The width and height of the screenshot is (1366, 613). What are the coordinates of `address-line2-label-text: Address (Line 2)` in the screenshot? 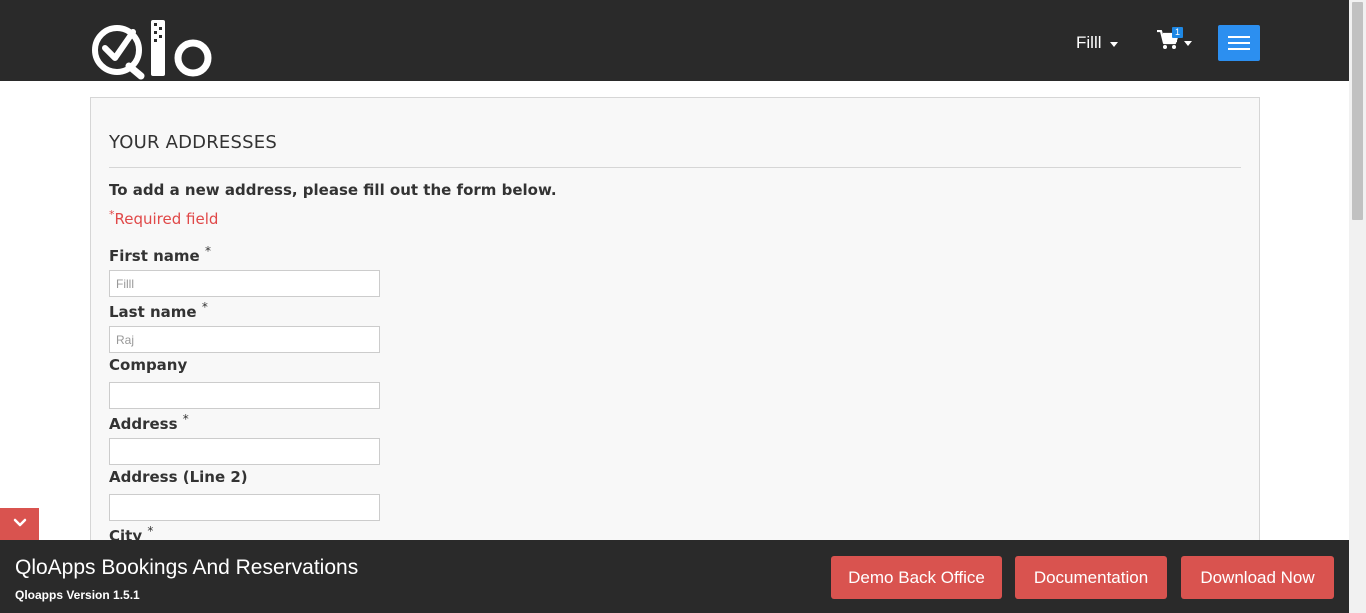 It's located at (178, 477).